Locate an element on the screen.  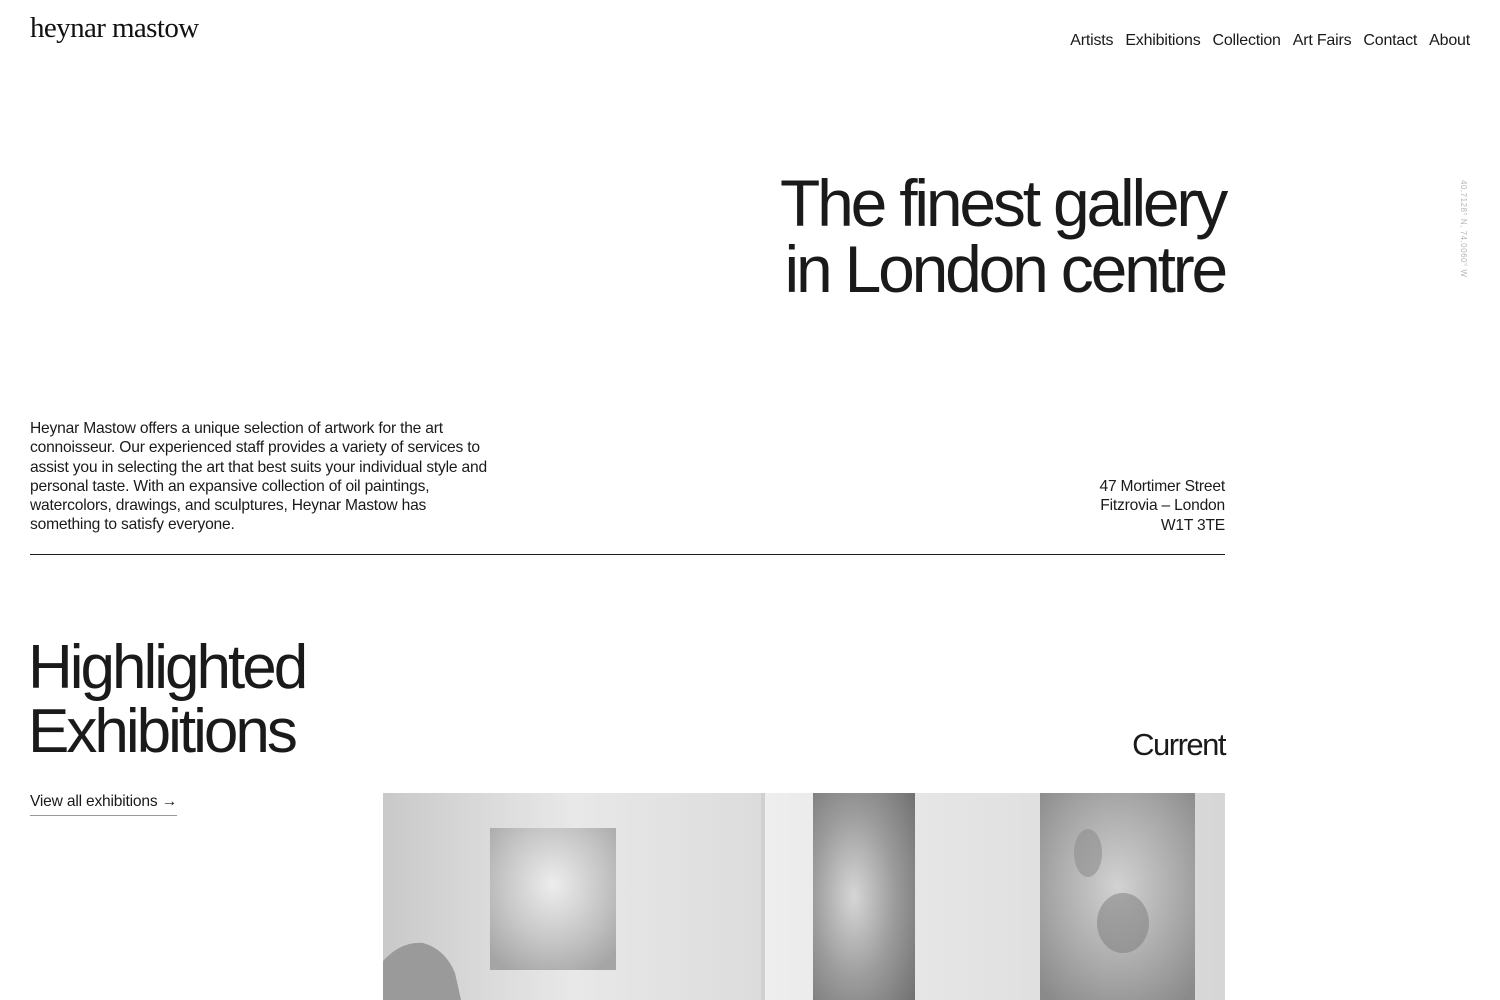
exhibitions-heading-line-1: Highlighted is located at coordinates (168, 667).